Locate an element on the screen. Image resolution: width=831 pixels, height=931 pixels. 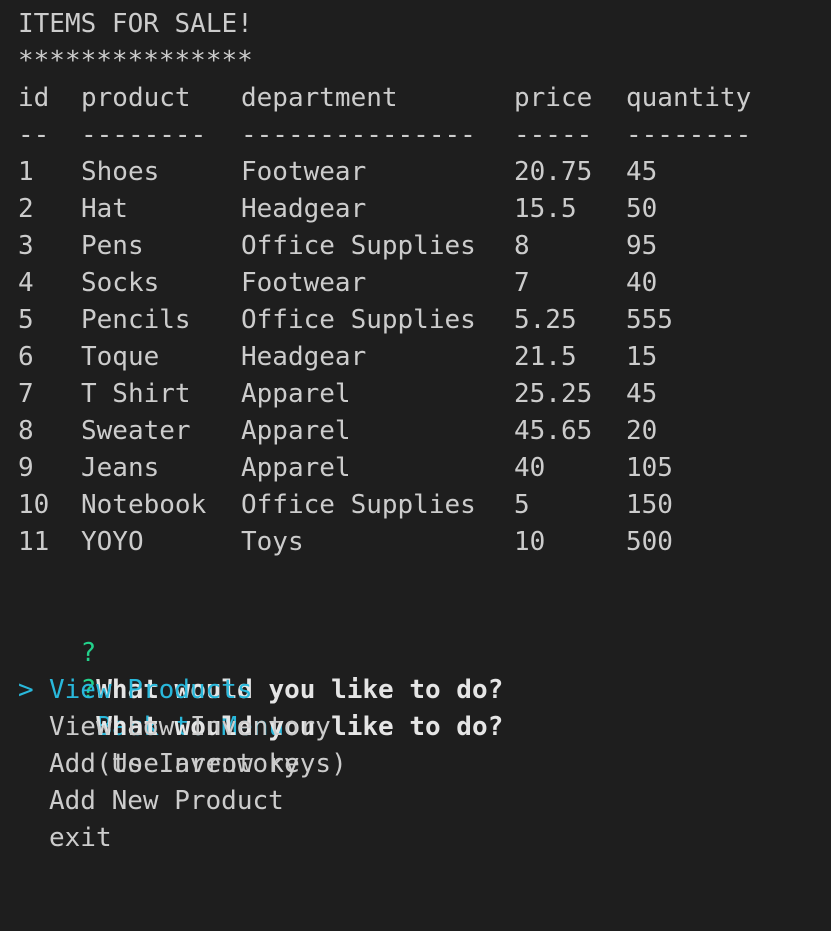
cell-product: Socks is located at coordinates (120, 283).